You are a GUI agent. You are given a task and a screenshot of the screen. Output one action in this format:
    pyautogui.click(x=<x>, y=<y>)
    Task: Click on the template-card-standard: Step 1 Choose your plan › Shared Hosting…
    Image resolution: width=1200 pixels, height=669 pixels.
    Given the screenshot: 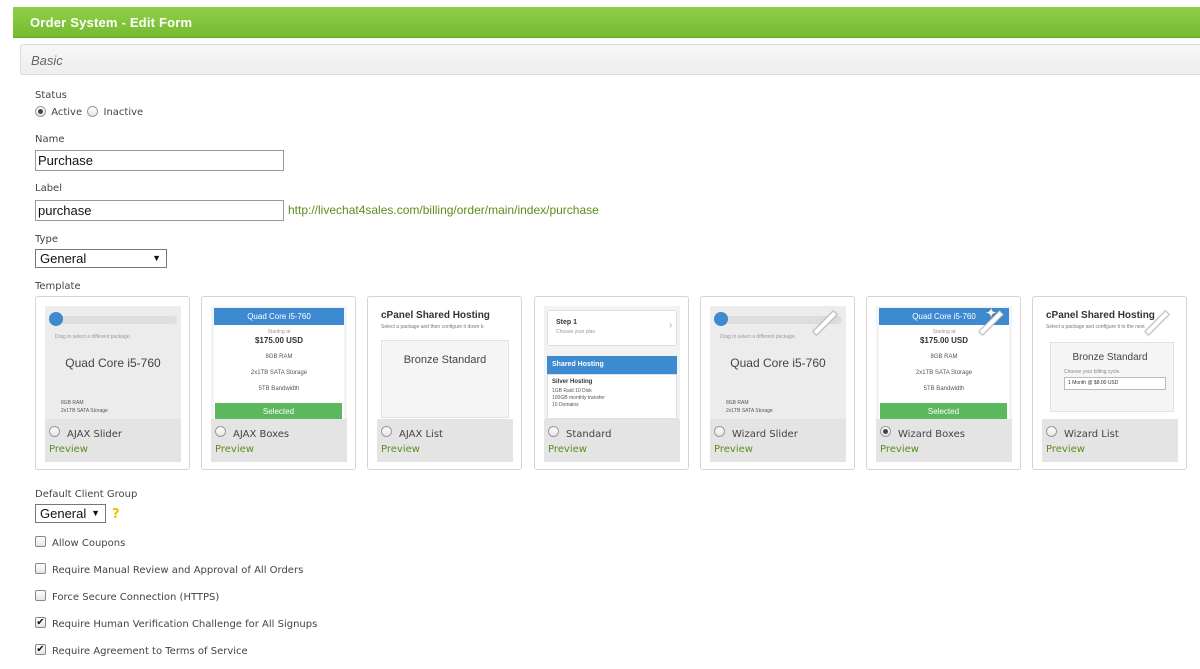 What is the action you would take?
    pyautogui.click(x=611, y=383)
    